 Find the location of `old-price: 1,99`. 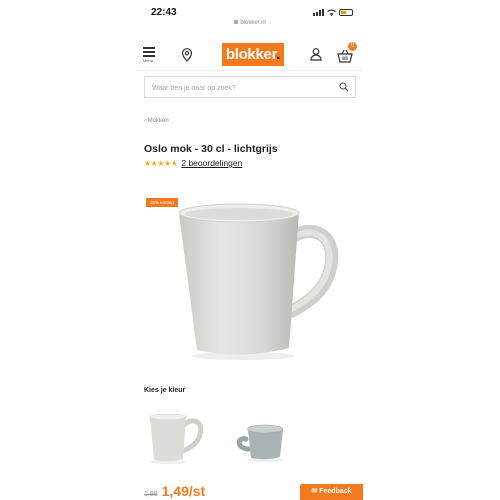

old-price: 1,99 is located at coordinates (151, 494).